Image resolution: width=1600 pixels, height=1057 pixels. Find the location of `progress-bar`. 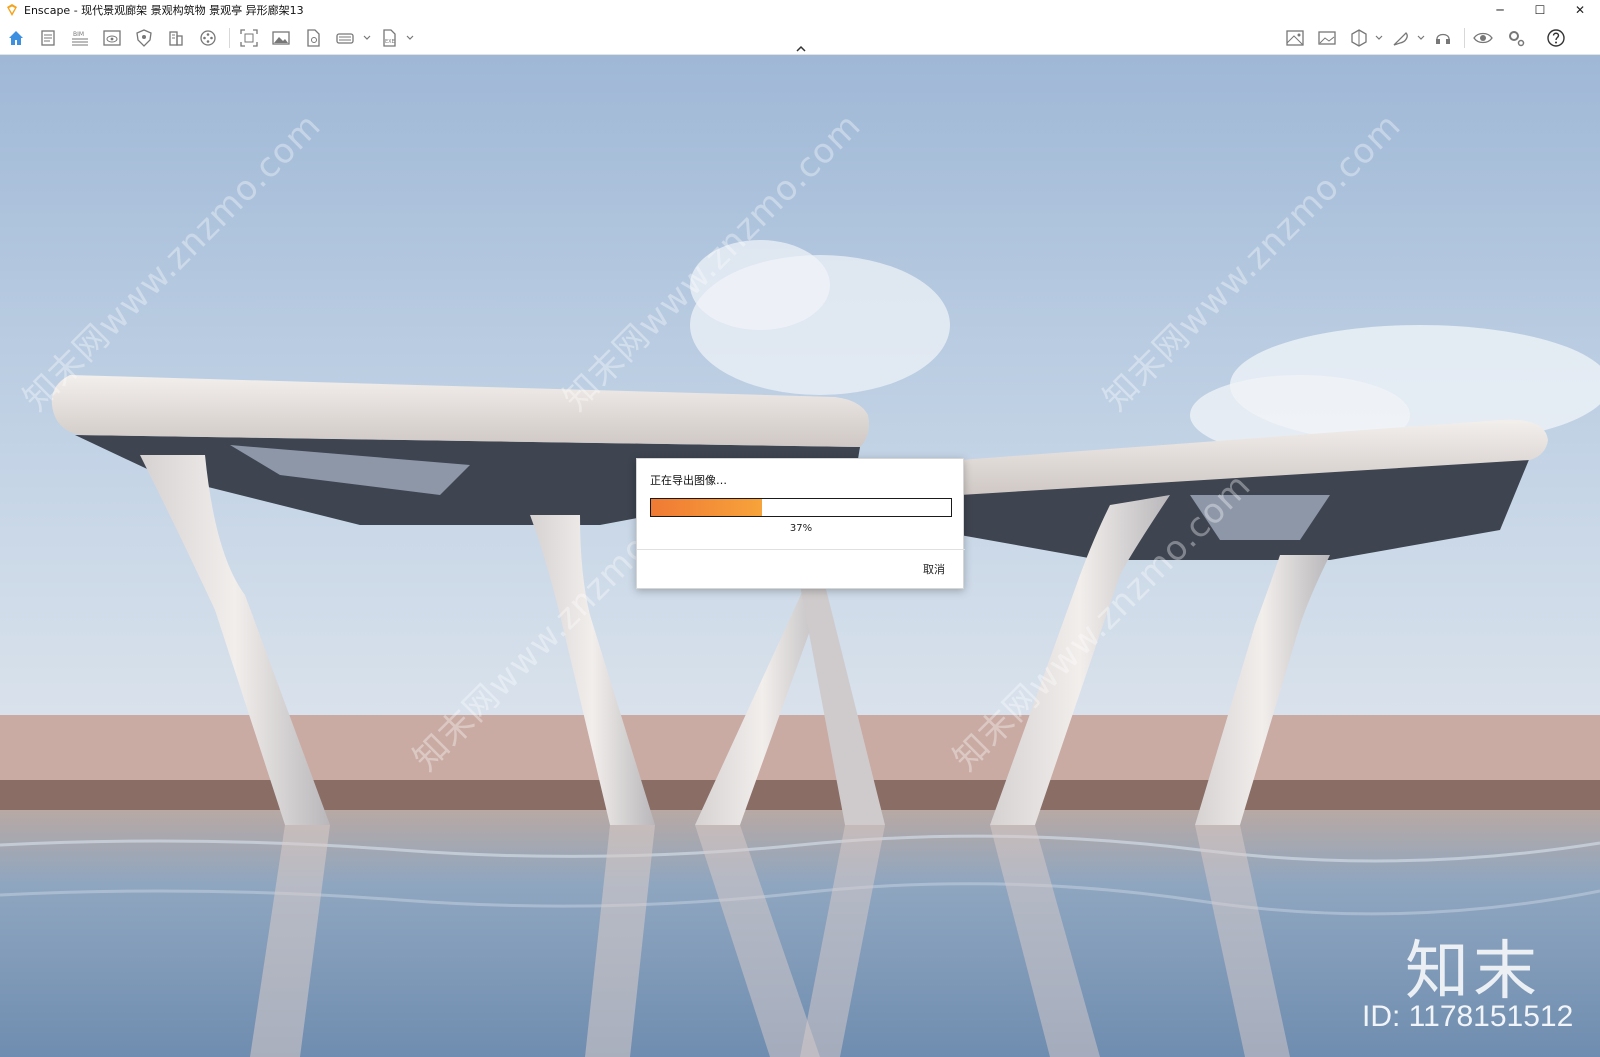

progress-bar is located at coordinates (801, 507).